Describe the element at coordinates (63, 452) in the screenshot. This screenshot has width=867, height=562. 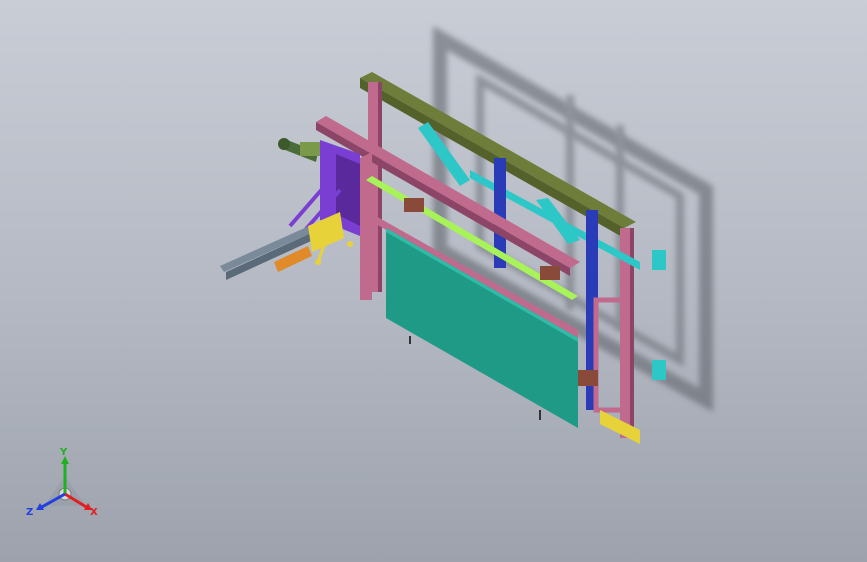
I see `y-axis-label: Y` at that location.